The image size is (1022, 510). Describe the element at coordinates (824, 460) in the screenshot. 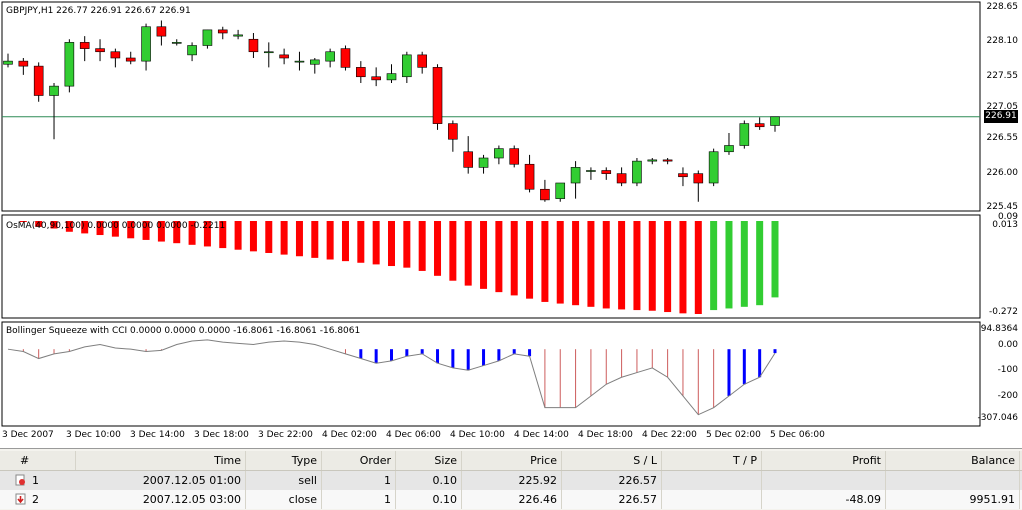

I see `column-header-profit: Profit` at that location.